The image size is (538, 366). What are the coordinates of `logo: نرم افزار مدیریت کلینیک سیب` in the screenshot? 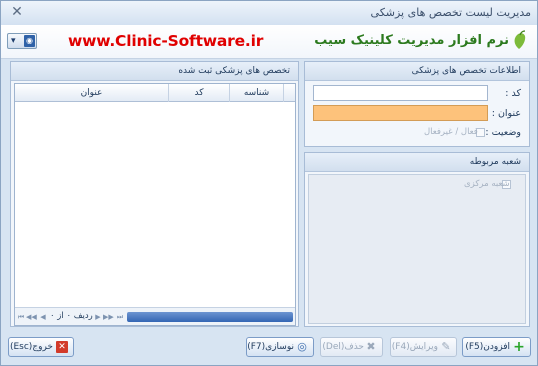 It's located at (421, 42).